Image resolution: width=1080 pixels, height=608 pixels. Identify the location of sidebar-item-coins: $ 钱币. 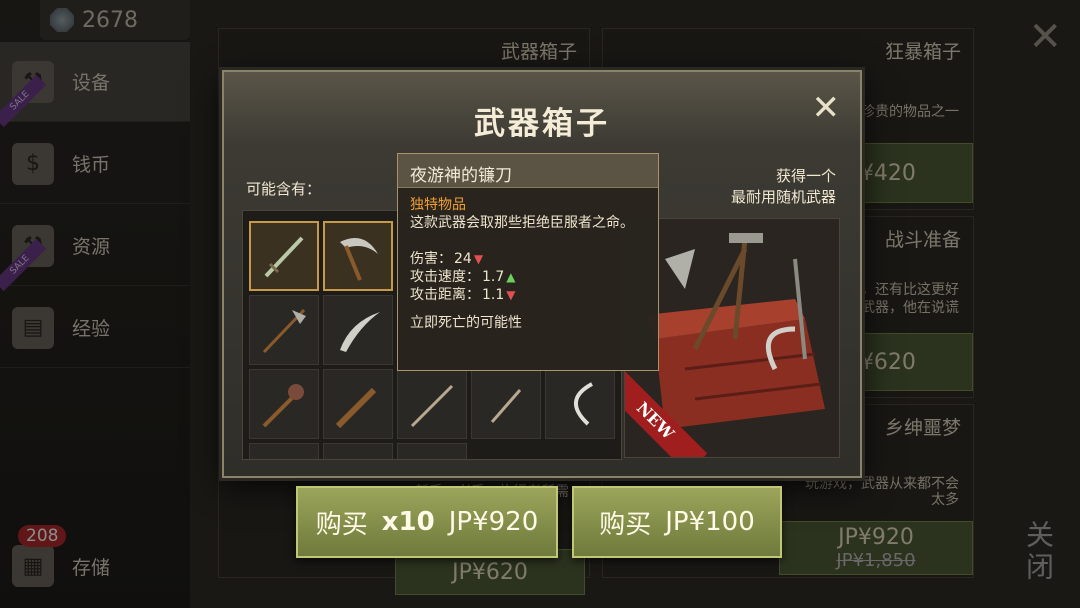
(95, 164).